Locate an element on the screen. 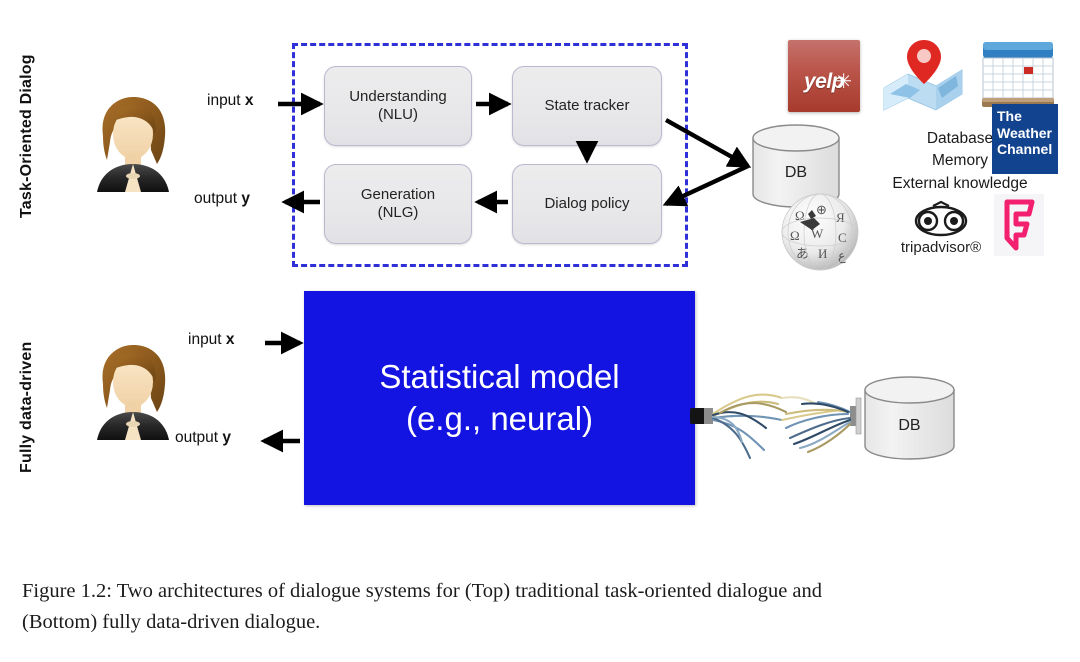  statistical-model-line2: (e.g., neural) is located at coordinates (499, 418).